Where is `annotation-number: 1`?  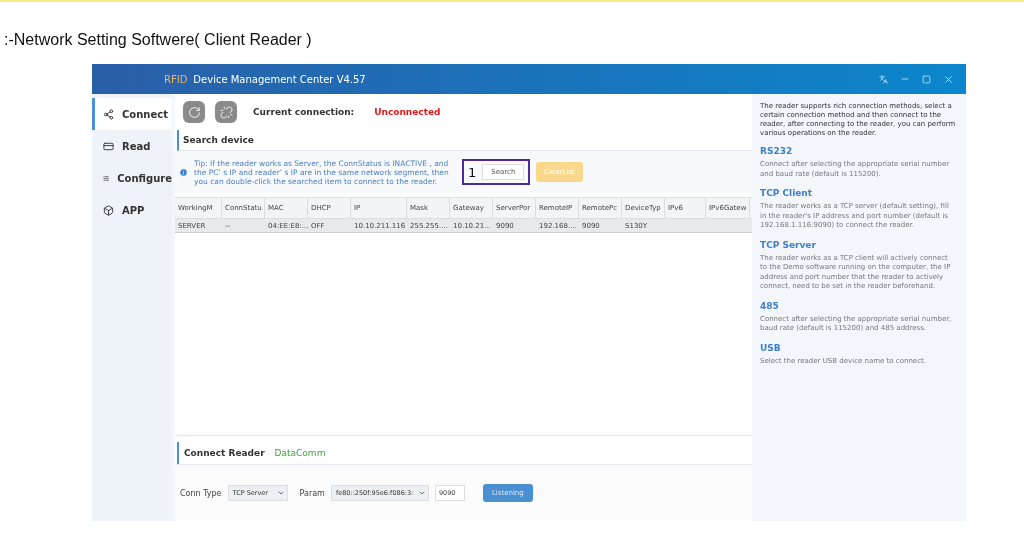
annotation-number: 1 is located at coordinates (472, 172).